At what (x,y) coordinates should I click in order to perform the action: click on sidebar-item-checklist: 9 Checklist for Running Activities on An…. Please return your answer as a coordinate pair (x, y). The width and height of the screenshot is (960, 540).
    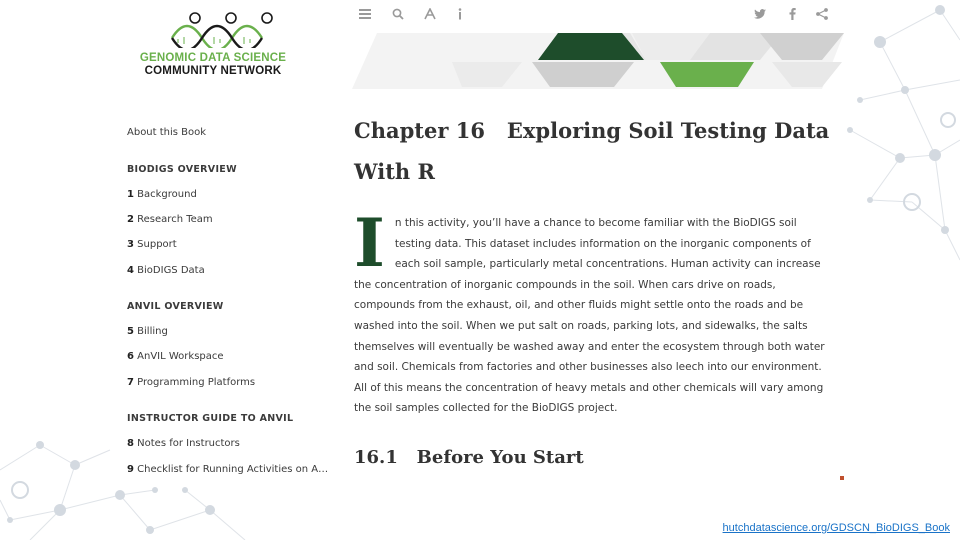
    Looking at the image, I should click on (229, 469).